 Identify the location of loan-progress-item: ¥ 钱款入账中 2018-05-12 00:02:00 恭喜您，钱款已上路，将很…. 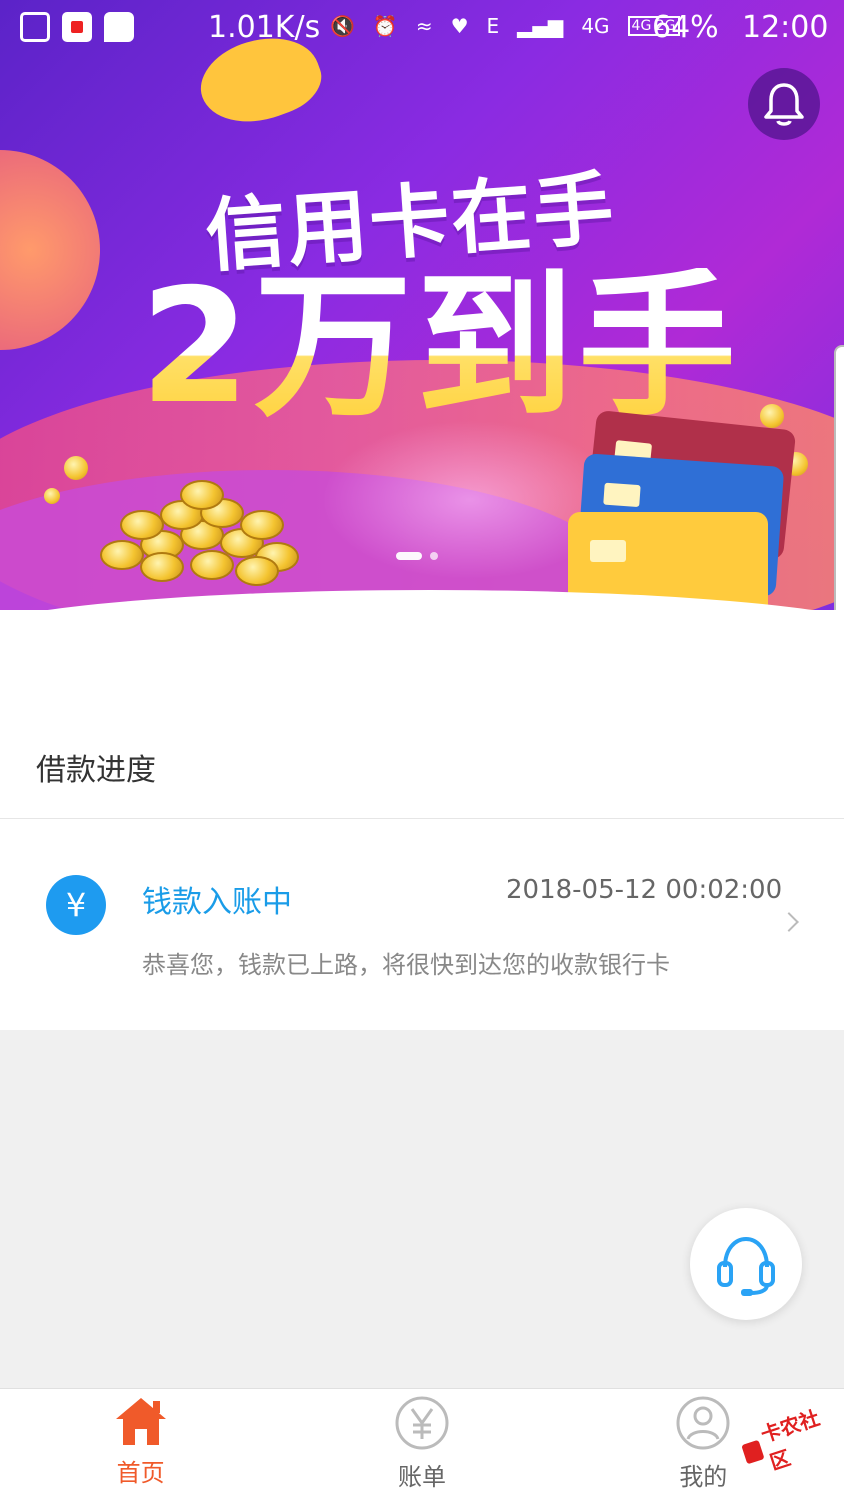
(422, 924).